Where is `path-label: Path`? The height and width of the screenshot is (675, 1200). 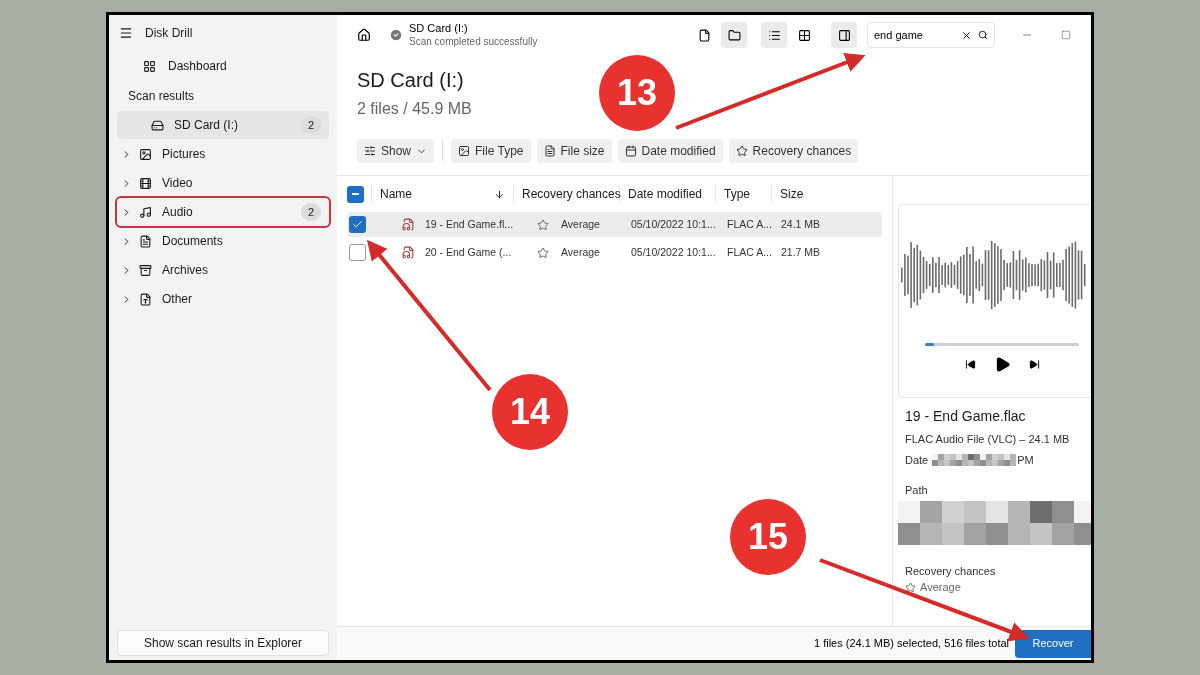 path-label: Path is located at coordinates (917, 490).